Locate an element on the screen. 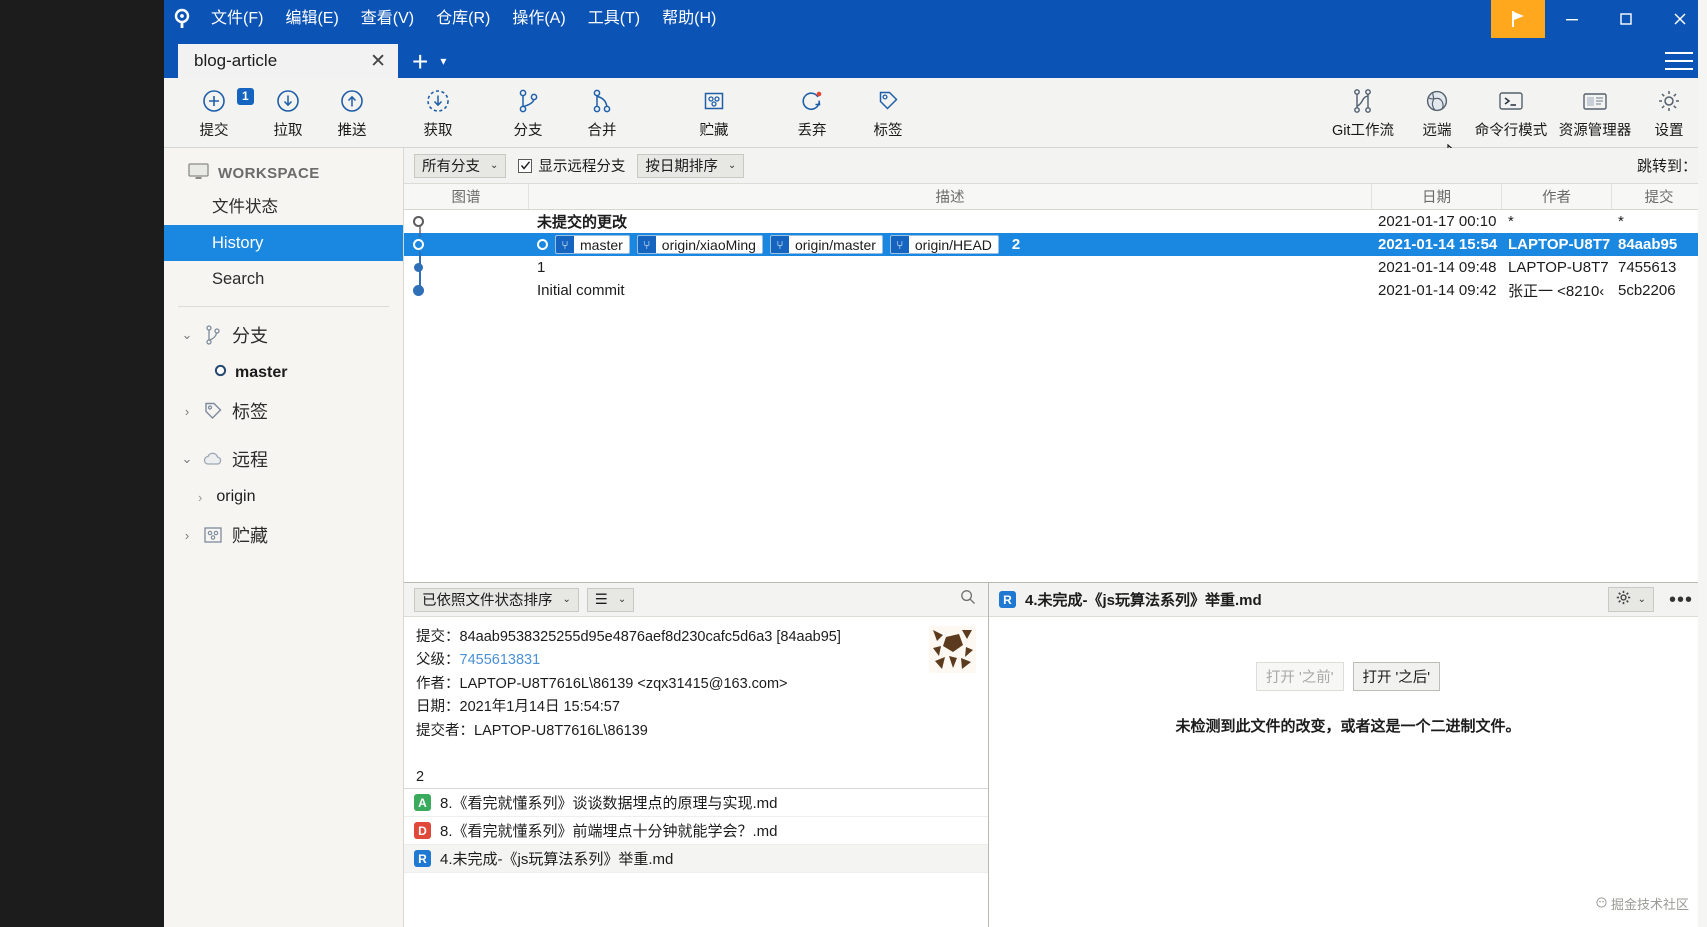  table-row: 1 2021-01-14 09:48 LAPTOP-U8T7 7455613 is located at coordinates (1055, 267).